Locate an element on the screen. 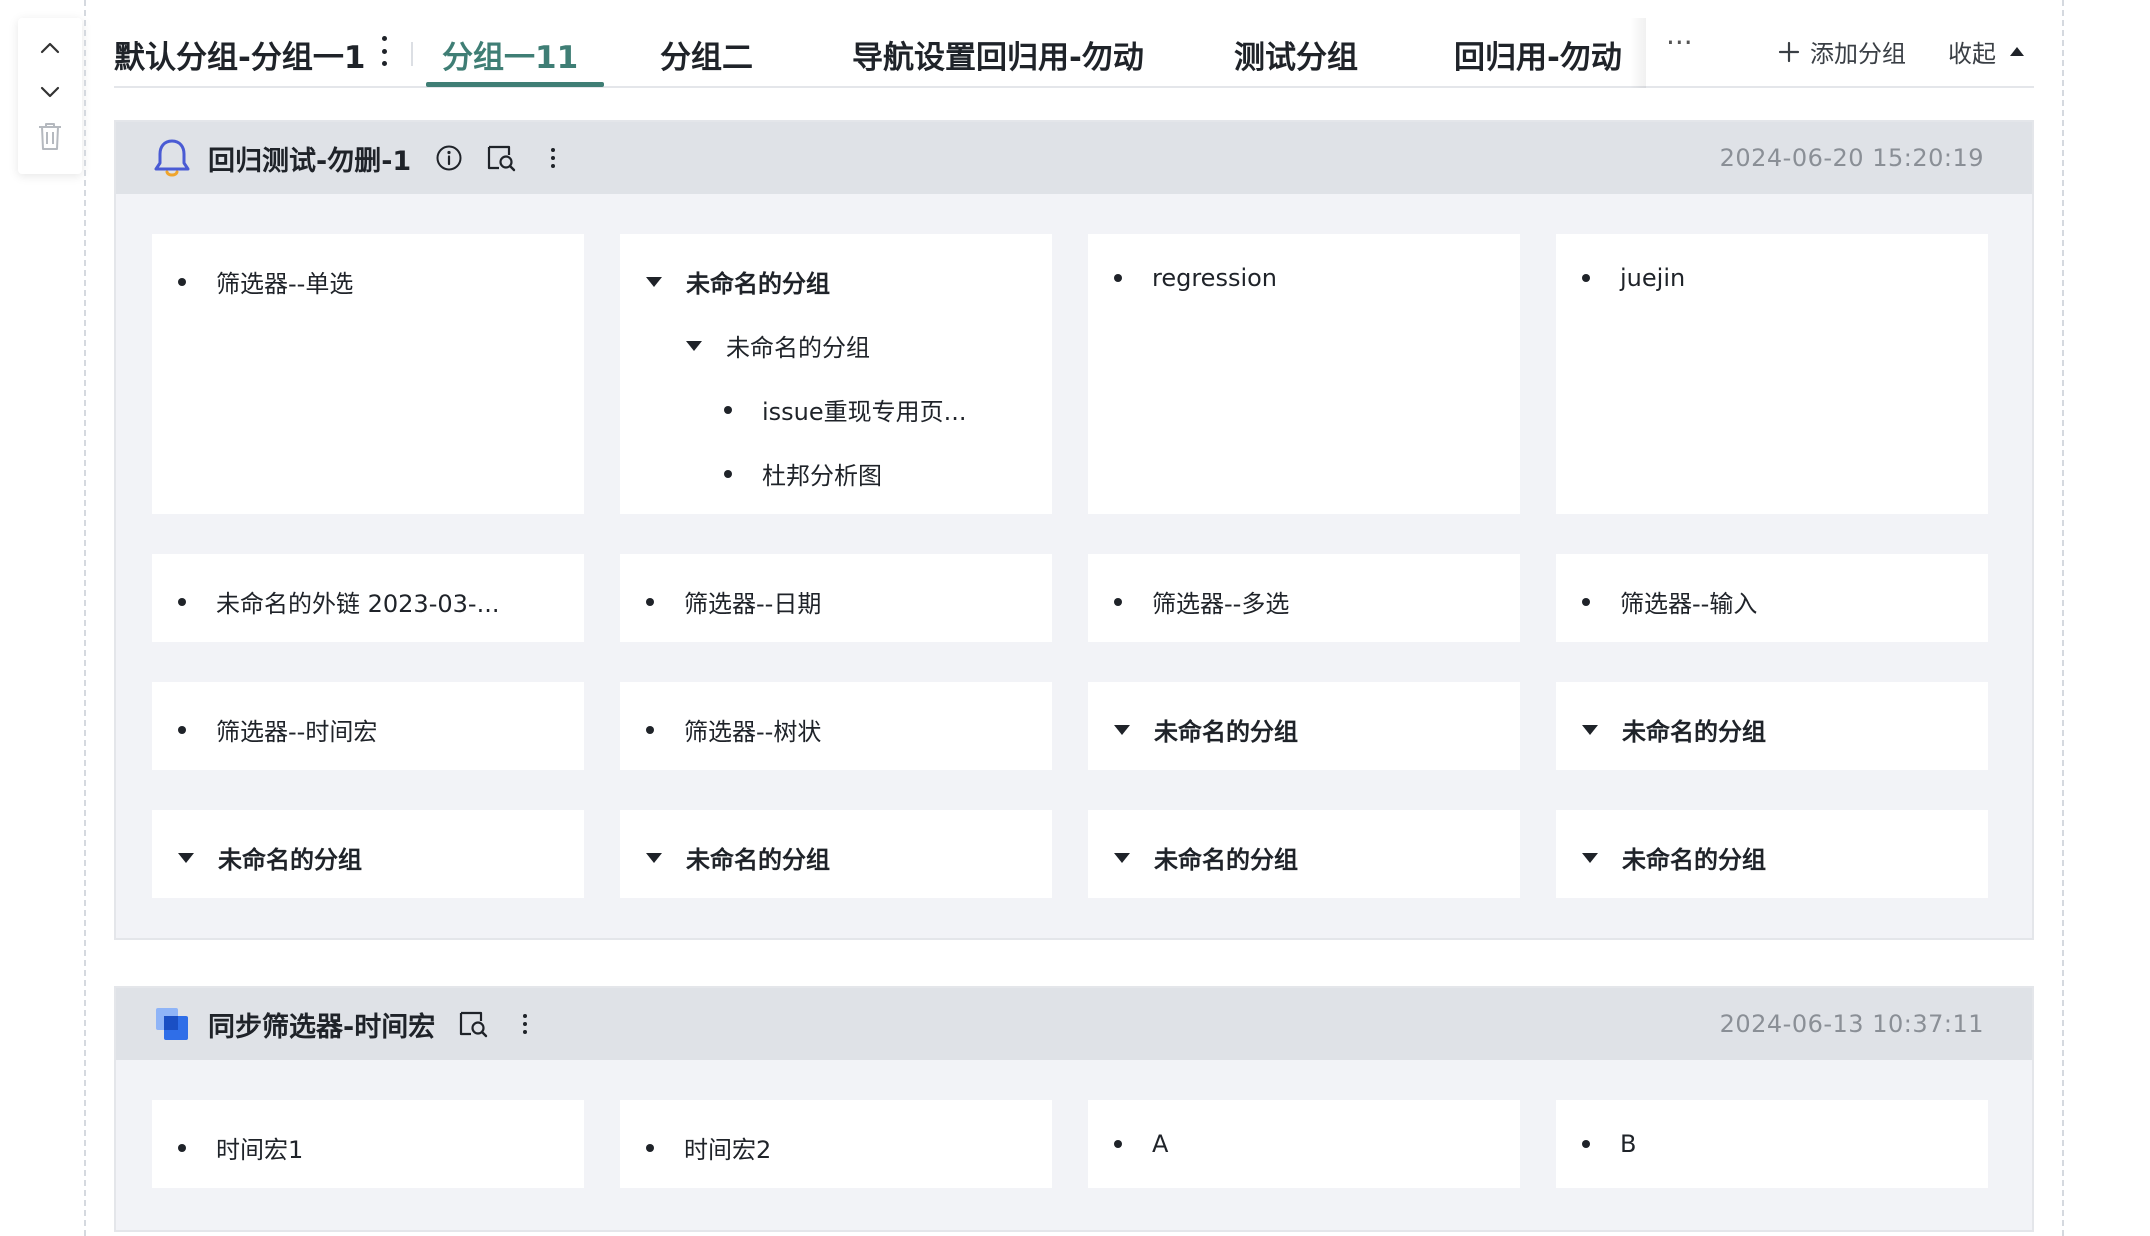 Image resolution: width=2150 pixels, height=1236 pixels. chevron-down-icon is located at coordinates (50, 92).